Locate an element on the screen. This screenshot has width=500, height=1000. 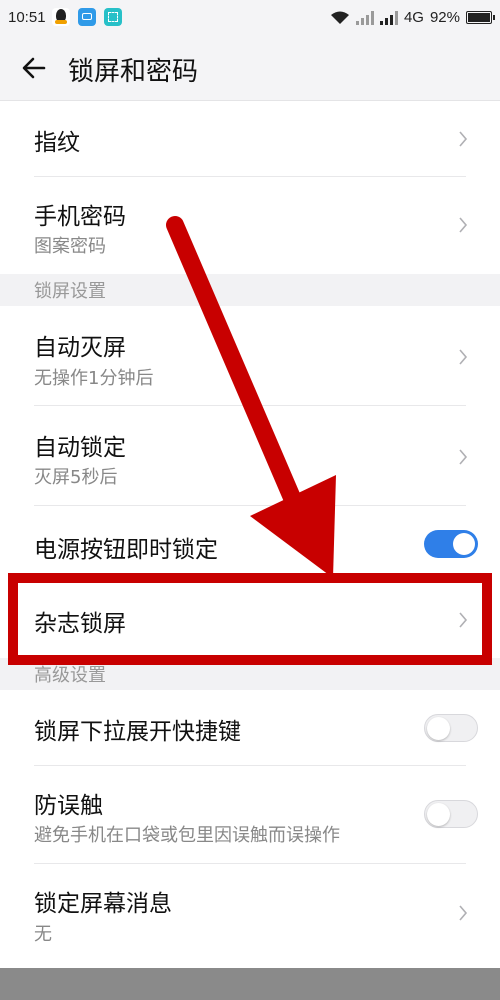
item-title: 手机密码 is located at coordinates (80, 217).